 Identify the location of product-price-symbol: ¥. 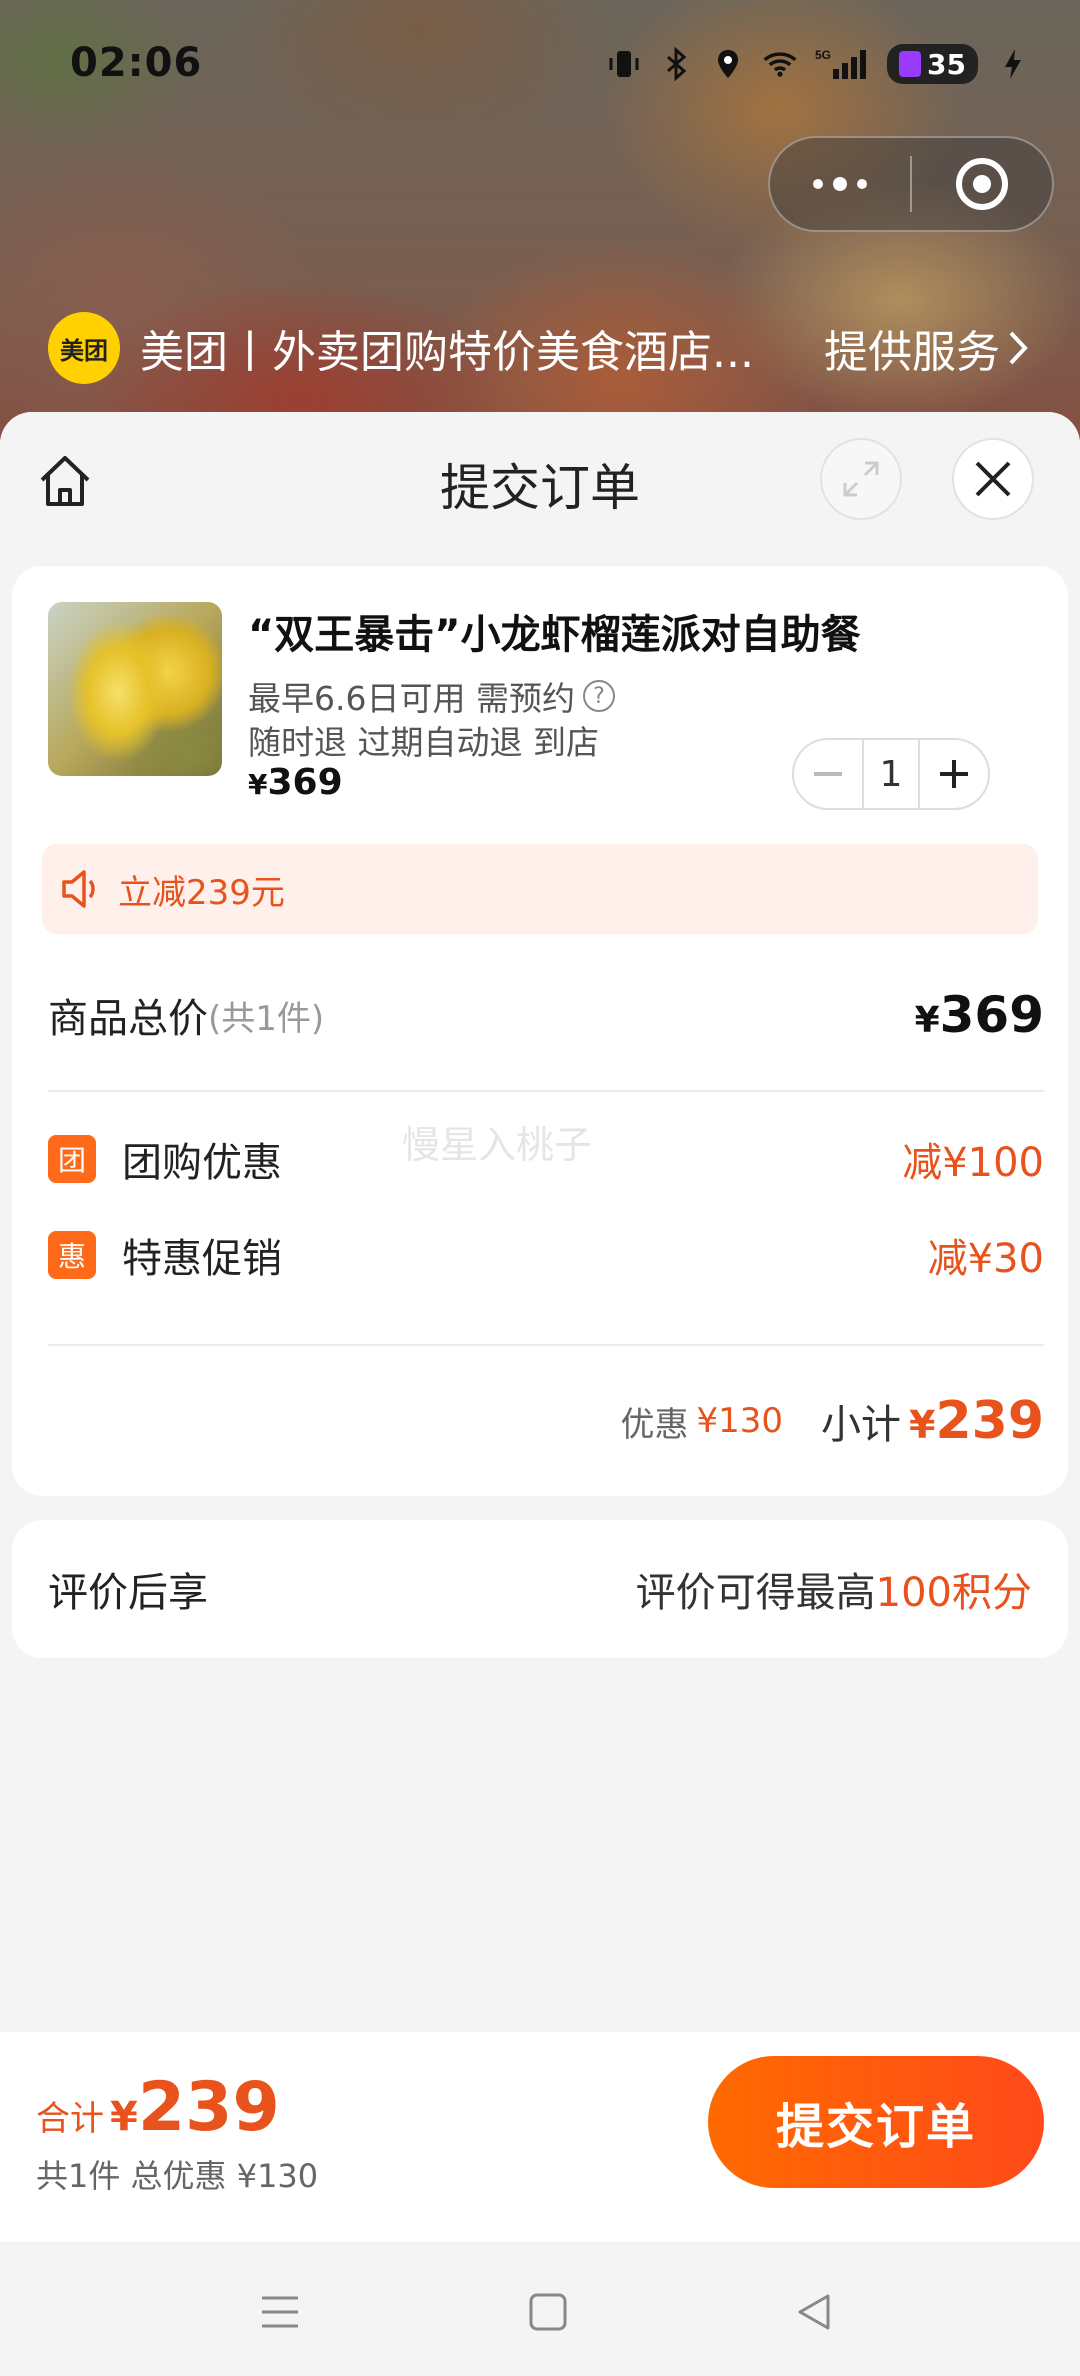
(258, 784).